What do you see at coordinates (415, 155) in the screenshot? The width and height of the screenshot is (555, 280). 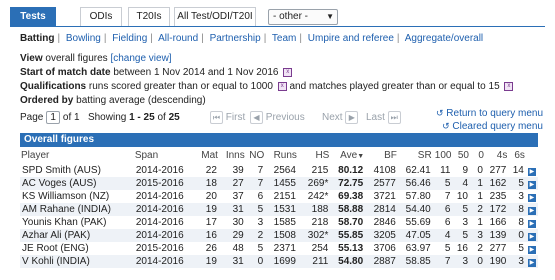 I see `col-header: SR` at bounding box center [415, 155].